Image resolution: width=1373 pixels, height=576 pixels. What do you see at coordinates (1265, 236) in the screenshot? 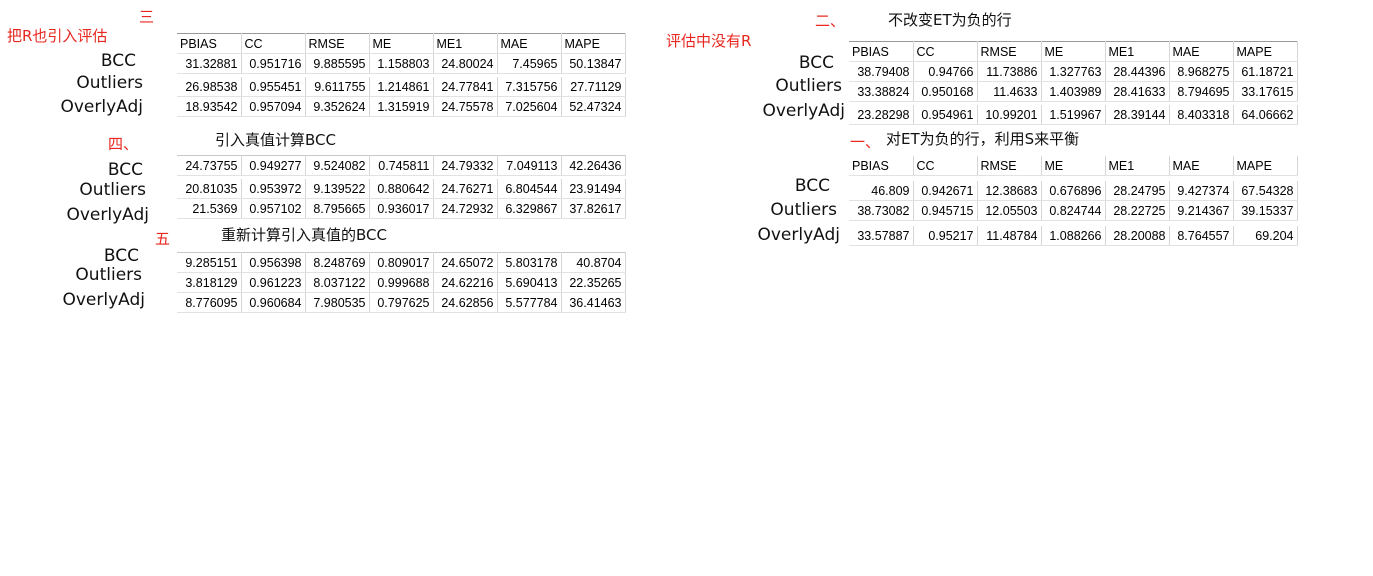
I see `cell: 69.204` at bounding box center [1265, 236].